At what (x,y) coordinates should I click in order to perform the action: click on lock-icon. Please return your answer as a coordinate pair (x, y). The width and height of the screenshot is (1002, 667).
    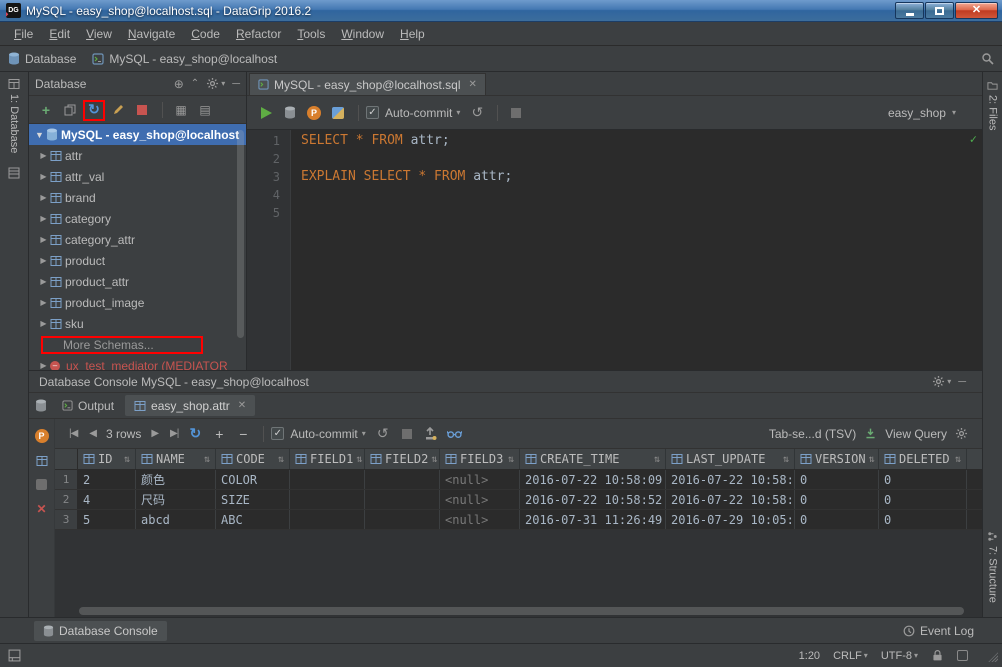
    Looking at the image, I should click on (937, 655).